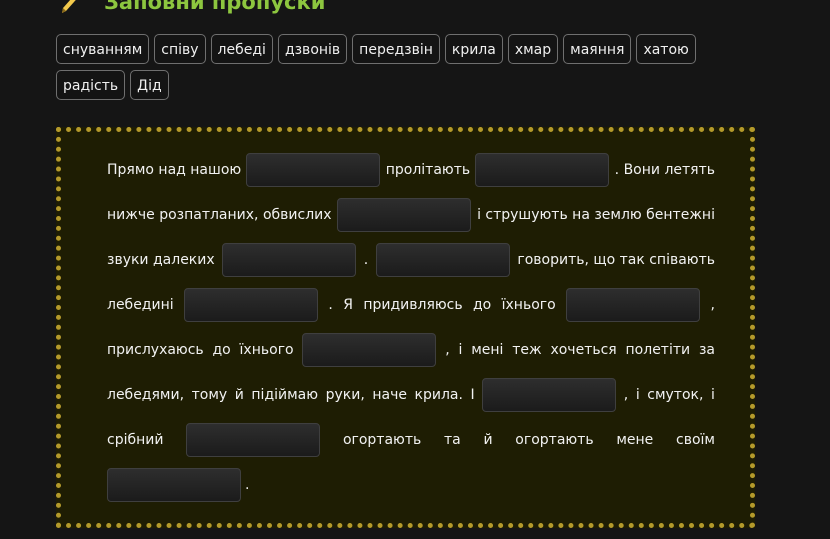 Image resolution: width=830 pixels, height=539 pixels. I want to click on text-segment: та, so click(452, 440).